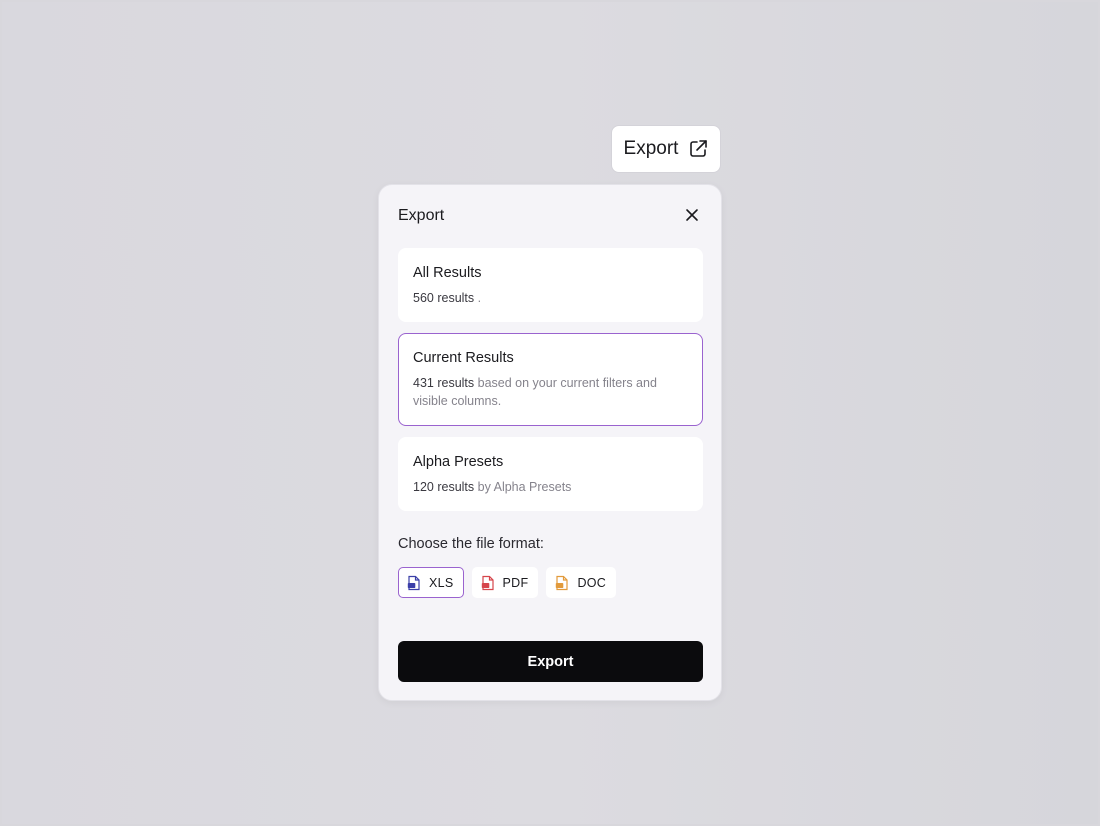 This screenshot has width=1100, height=826. What do you see at coordinates (463, 358) in the screenshot?
I see `option-title: Current Results` at bounding box center [463, 358].